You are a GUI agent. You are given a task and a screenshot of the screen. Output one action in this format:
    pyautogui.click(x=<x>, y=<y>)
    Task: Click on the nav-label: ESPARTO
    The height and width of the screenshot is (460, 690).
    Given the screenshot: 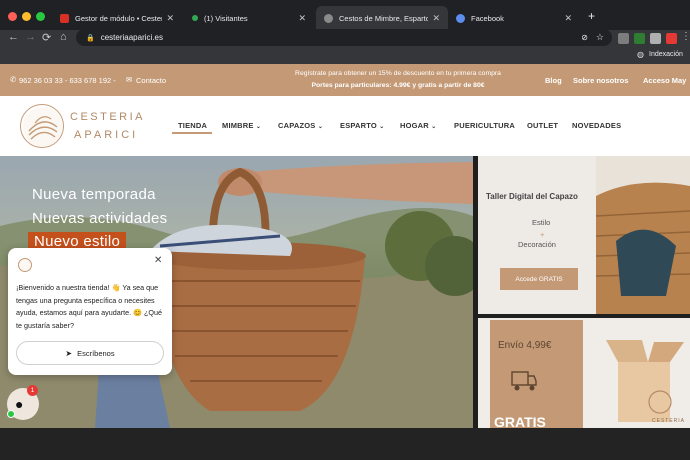 What is the action you would take?
    pyautogui.click(x=358, y=125)
    